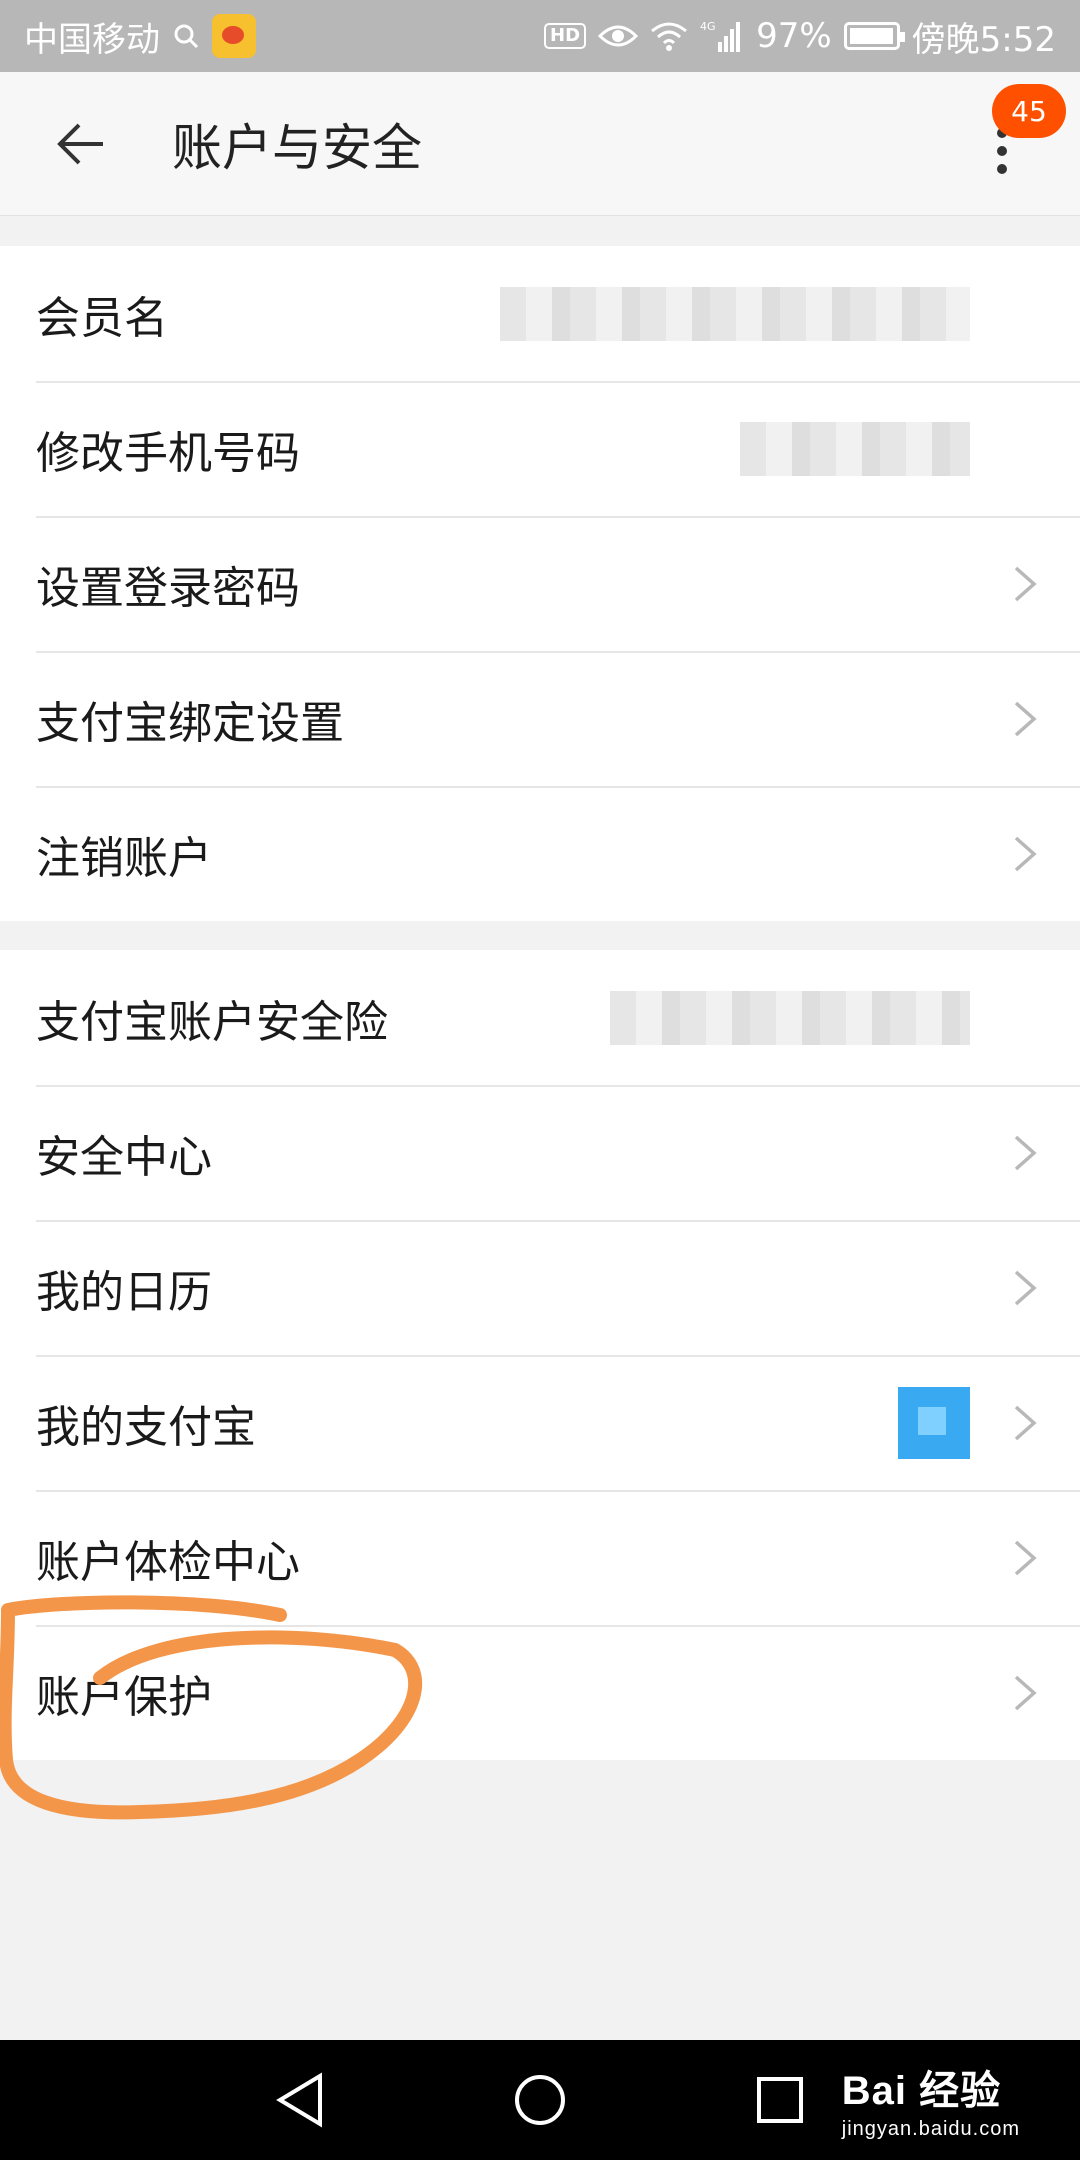  What do you see at coordinates (983, 39) in the screenshot?
I see `clock: 傍晚5:52` at bounding box center [983, 39].